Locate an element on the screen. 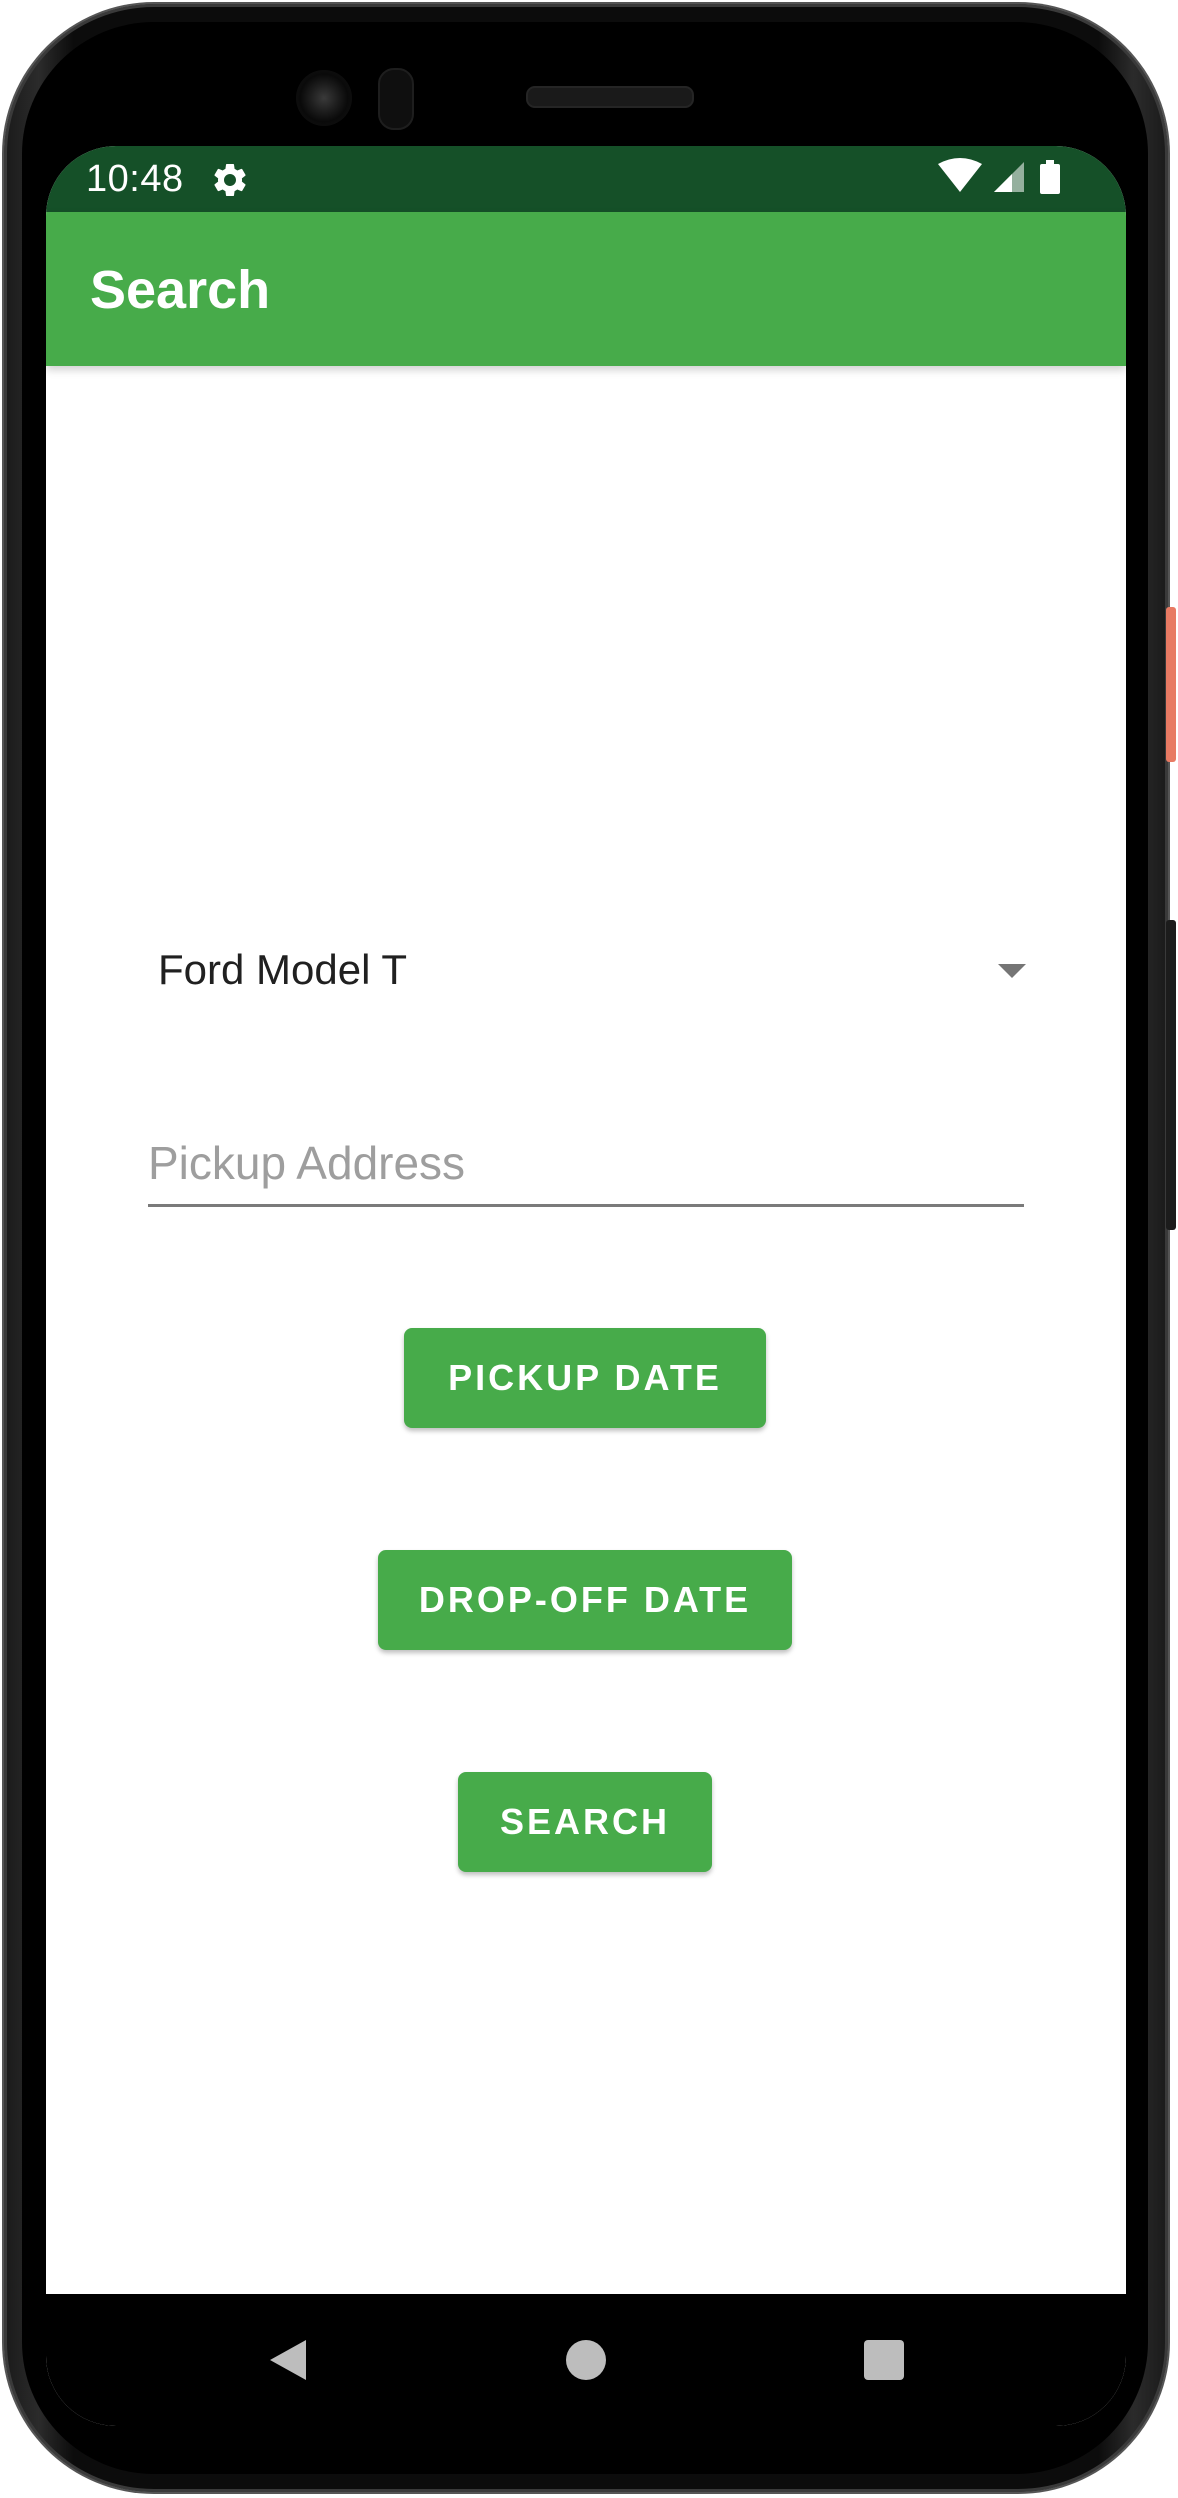  status-bar: 10:48 is located at coordinates (586, 179).